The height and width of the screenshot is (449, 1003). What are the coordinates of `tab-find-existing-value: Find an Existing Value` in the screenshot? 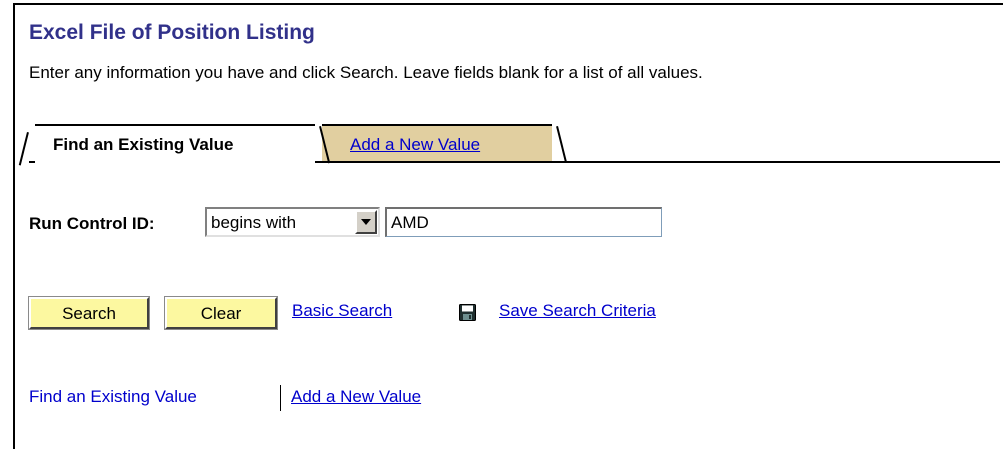 It's located at (174, 145).